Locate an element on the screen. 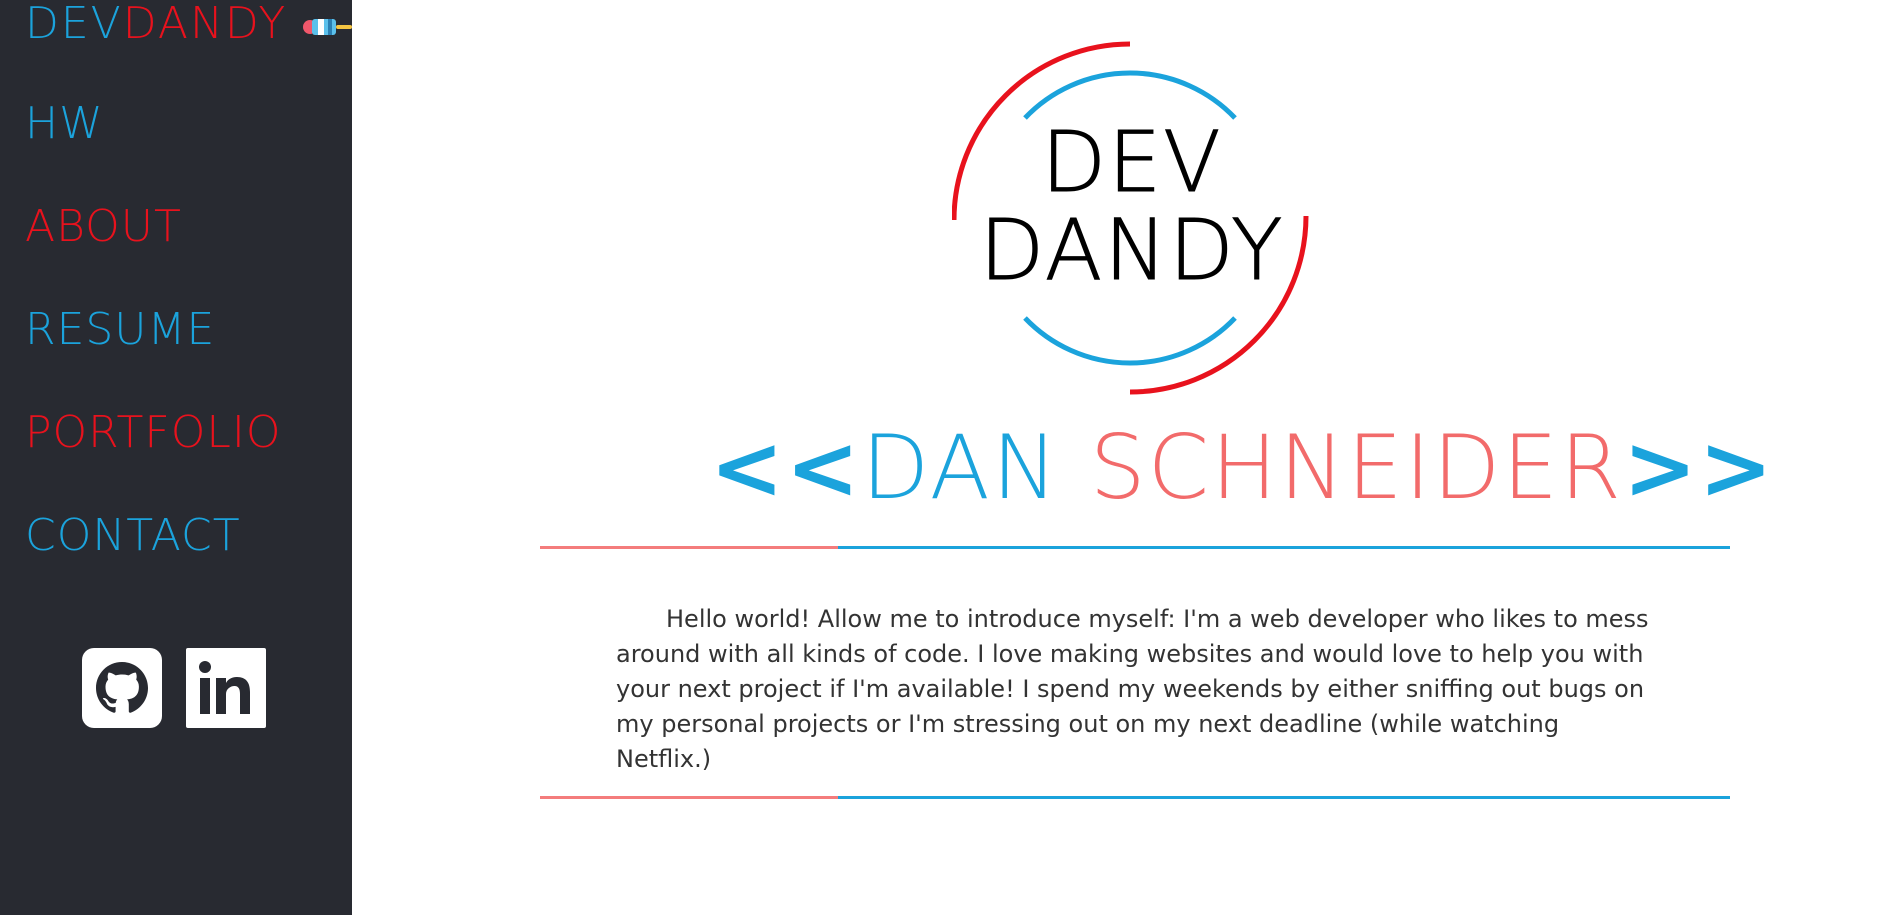 Image resolution: width=1896 pixels, height=915 pixels. nav-item-contact: CONTACT is located at coordinates (153, 563).